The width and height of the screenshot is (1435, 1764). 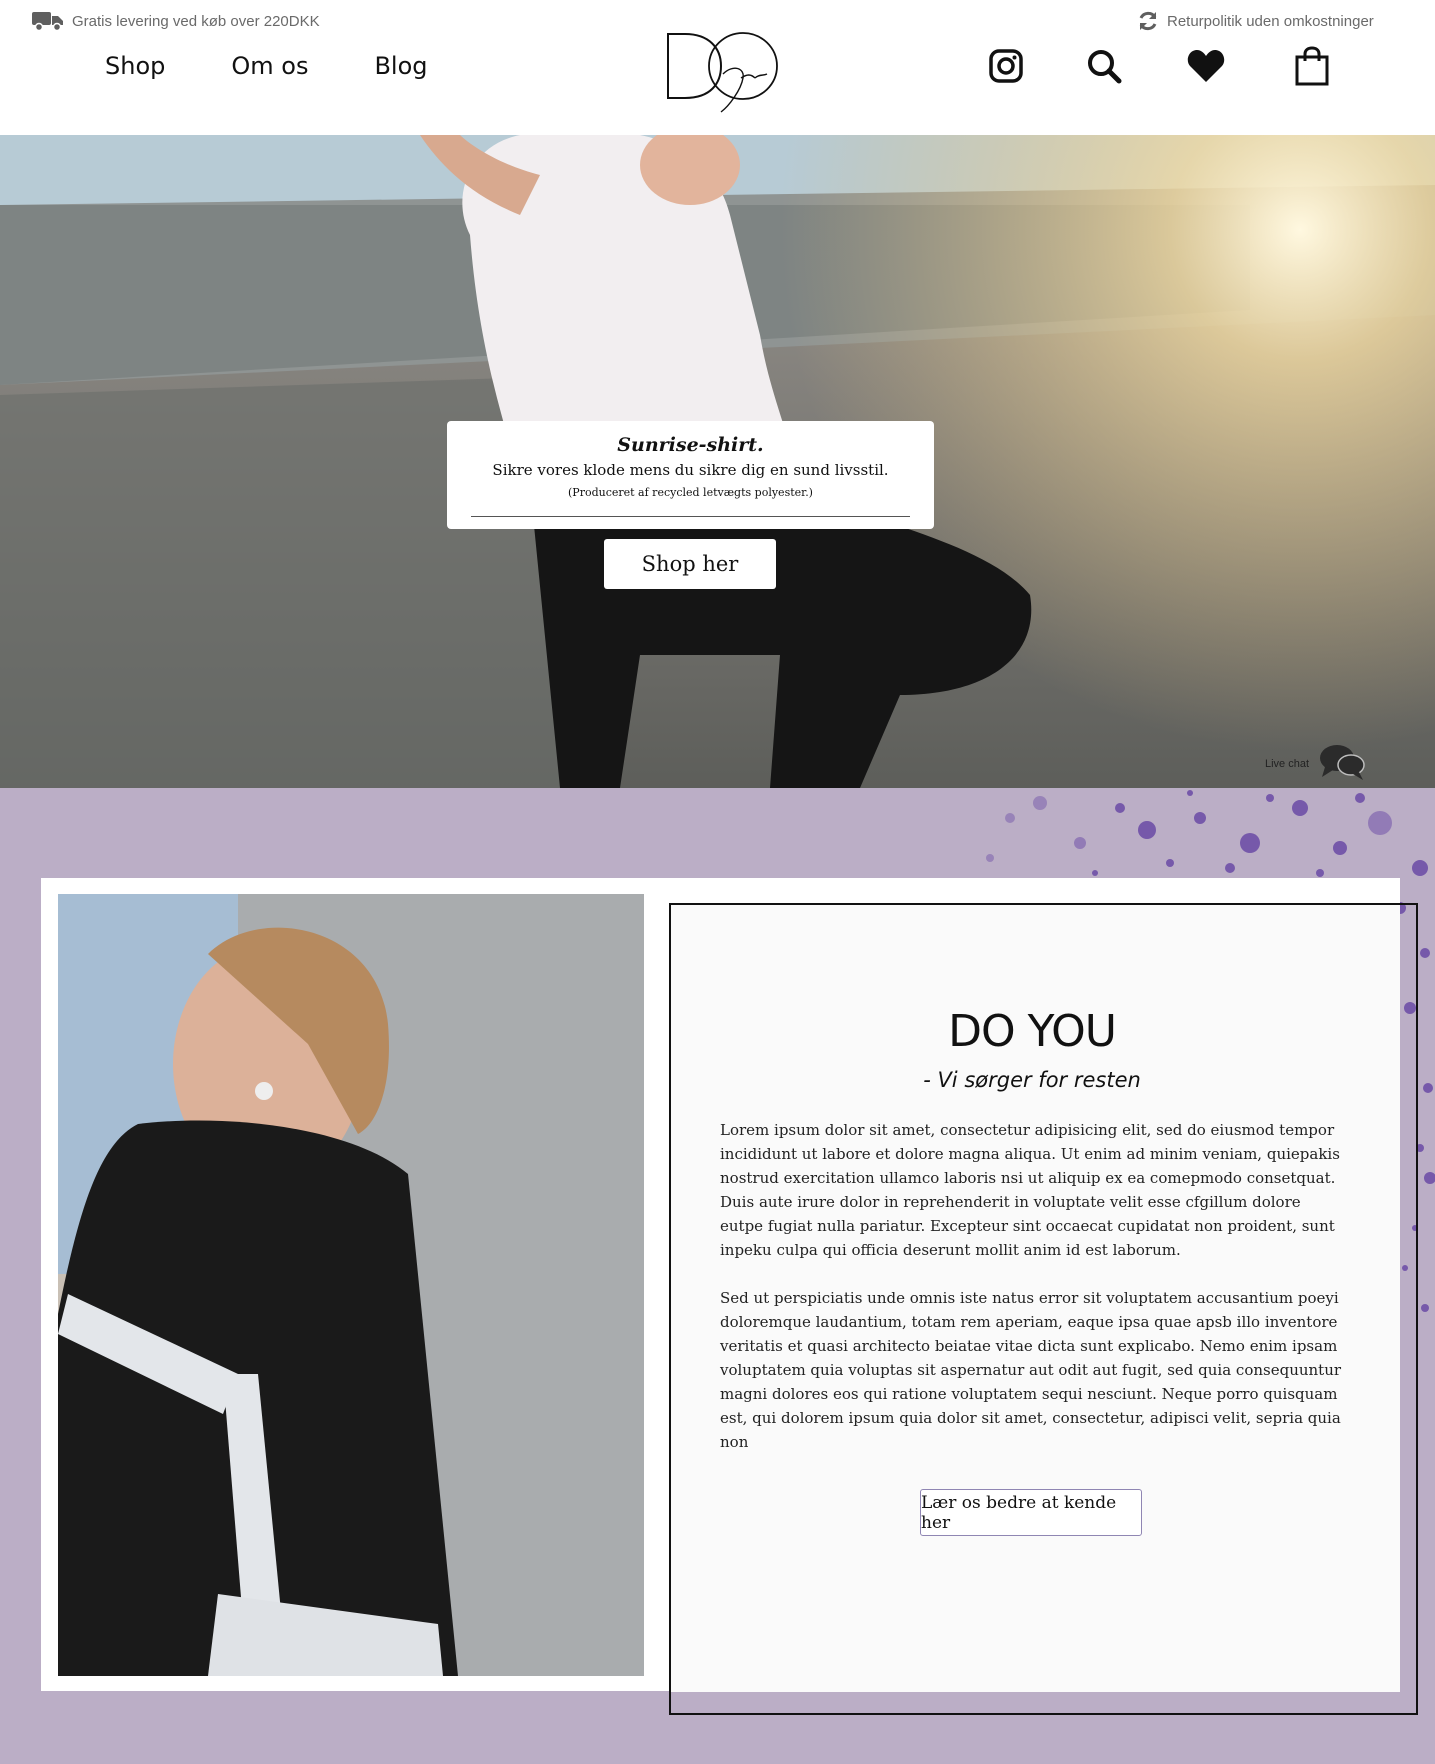 I want to click on shopping-bag-icon, so click(x=1312, y=66).